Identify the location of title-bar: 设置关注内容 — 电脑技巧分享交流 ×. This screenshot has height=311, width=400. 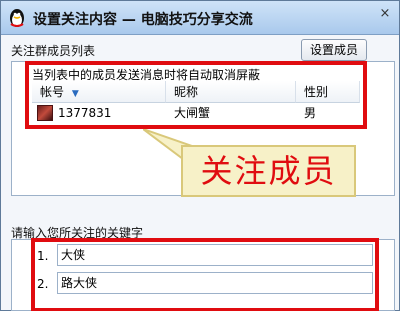
(200, 18).